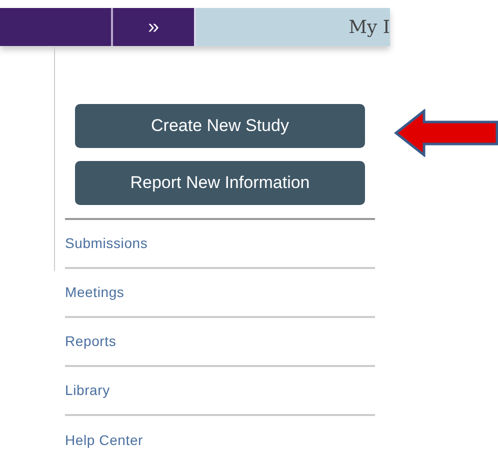  I want to click on menu-link: Library, so click(87, 390).